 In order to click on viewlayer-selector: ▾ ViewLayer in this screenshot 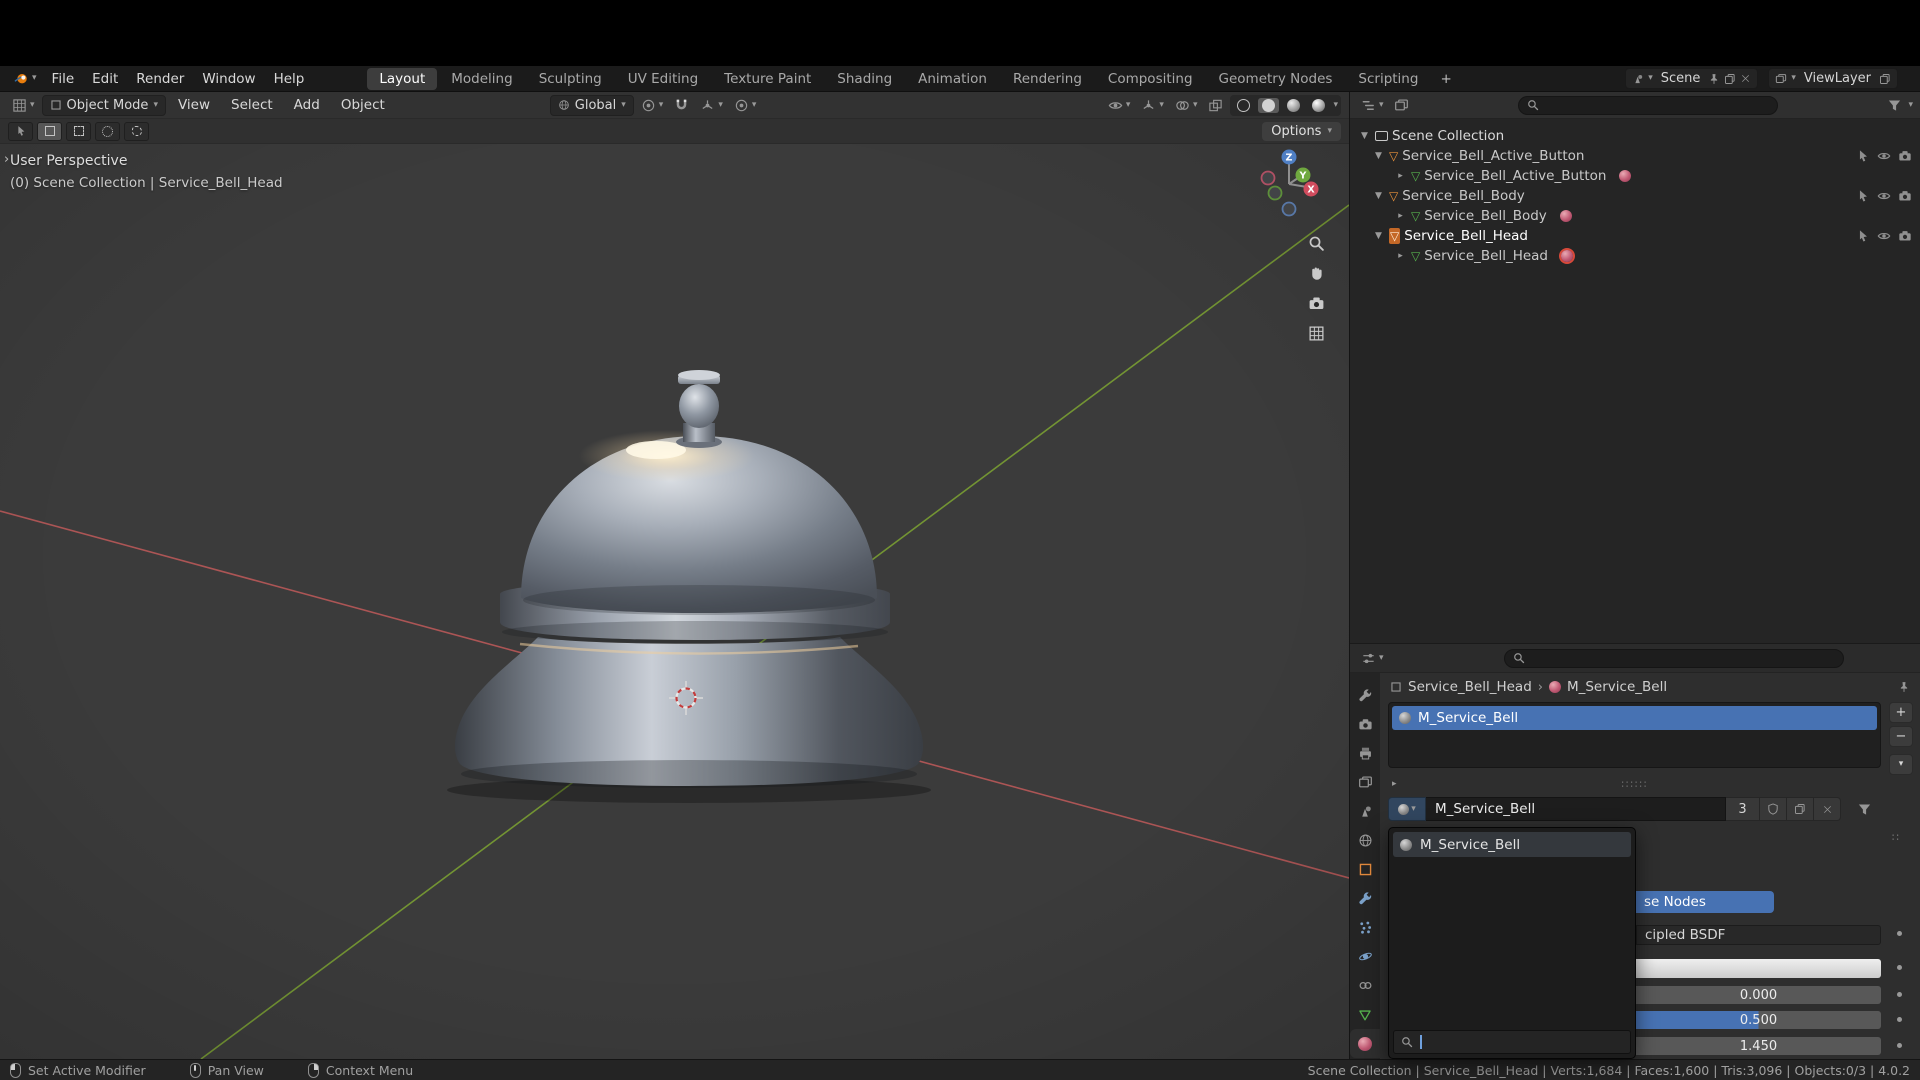, I will do `click(1833, 78)`.